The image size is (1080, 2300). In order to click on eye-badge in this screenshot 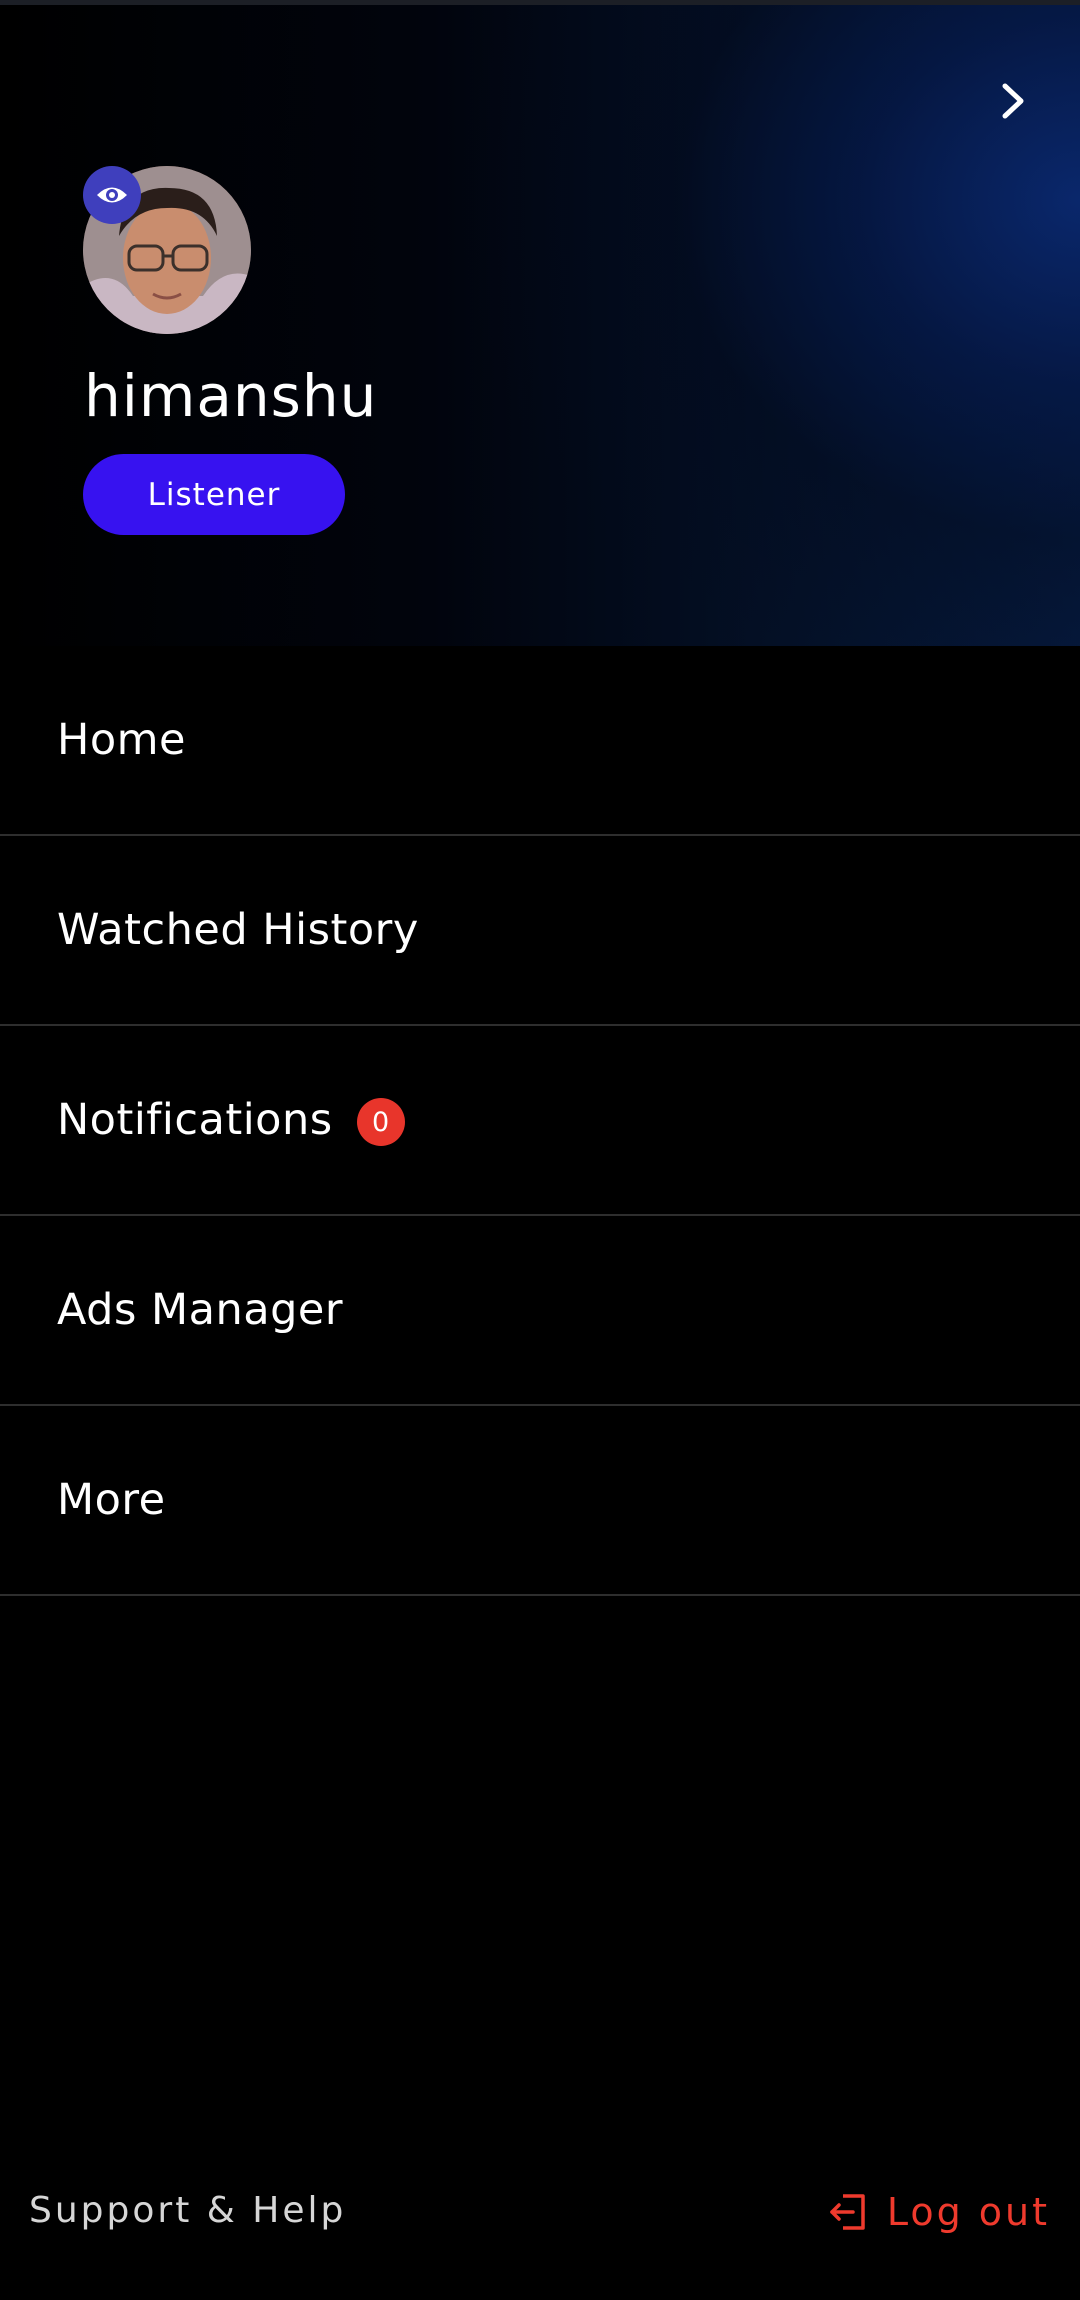, I will do `click(112, 195)`.